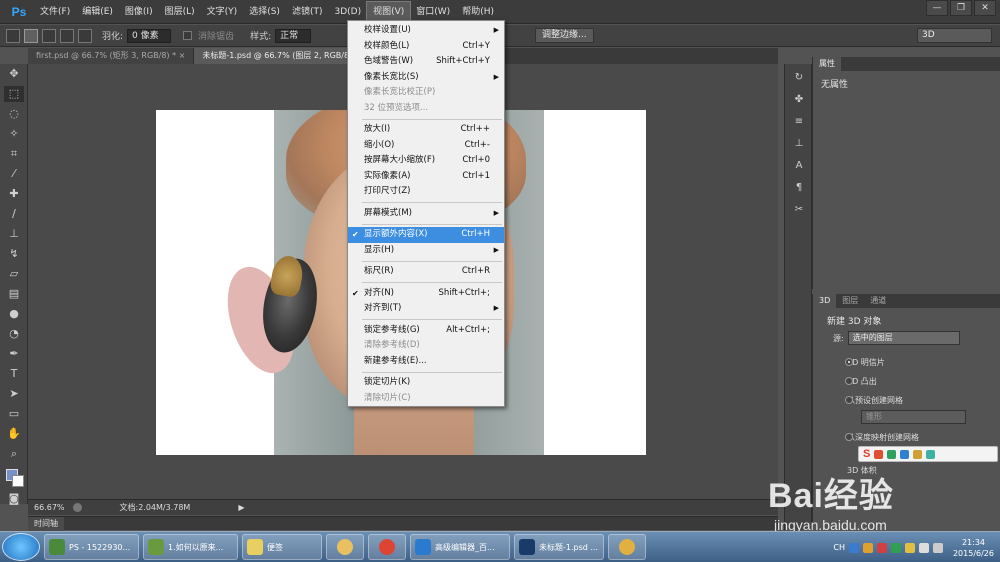  What do you see at coordinates (387, 547) in the screenshot?
I see `chrome-pin-icon` at bounding box center [387, 547].